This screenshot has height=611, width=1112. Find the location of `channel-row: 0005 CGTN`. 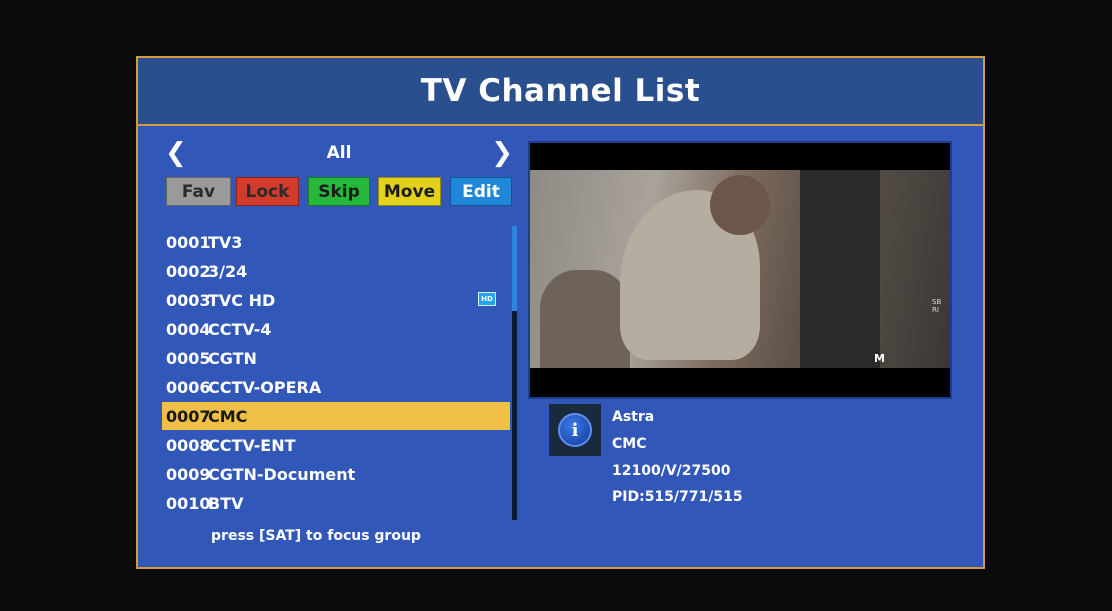

channel-row: 0005 CGTN is located at coordinates (336, 358).